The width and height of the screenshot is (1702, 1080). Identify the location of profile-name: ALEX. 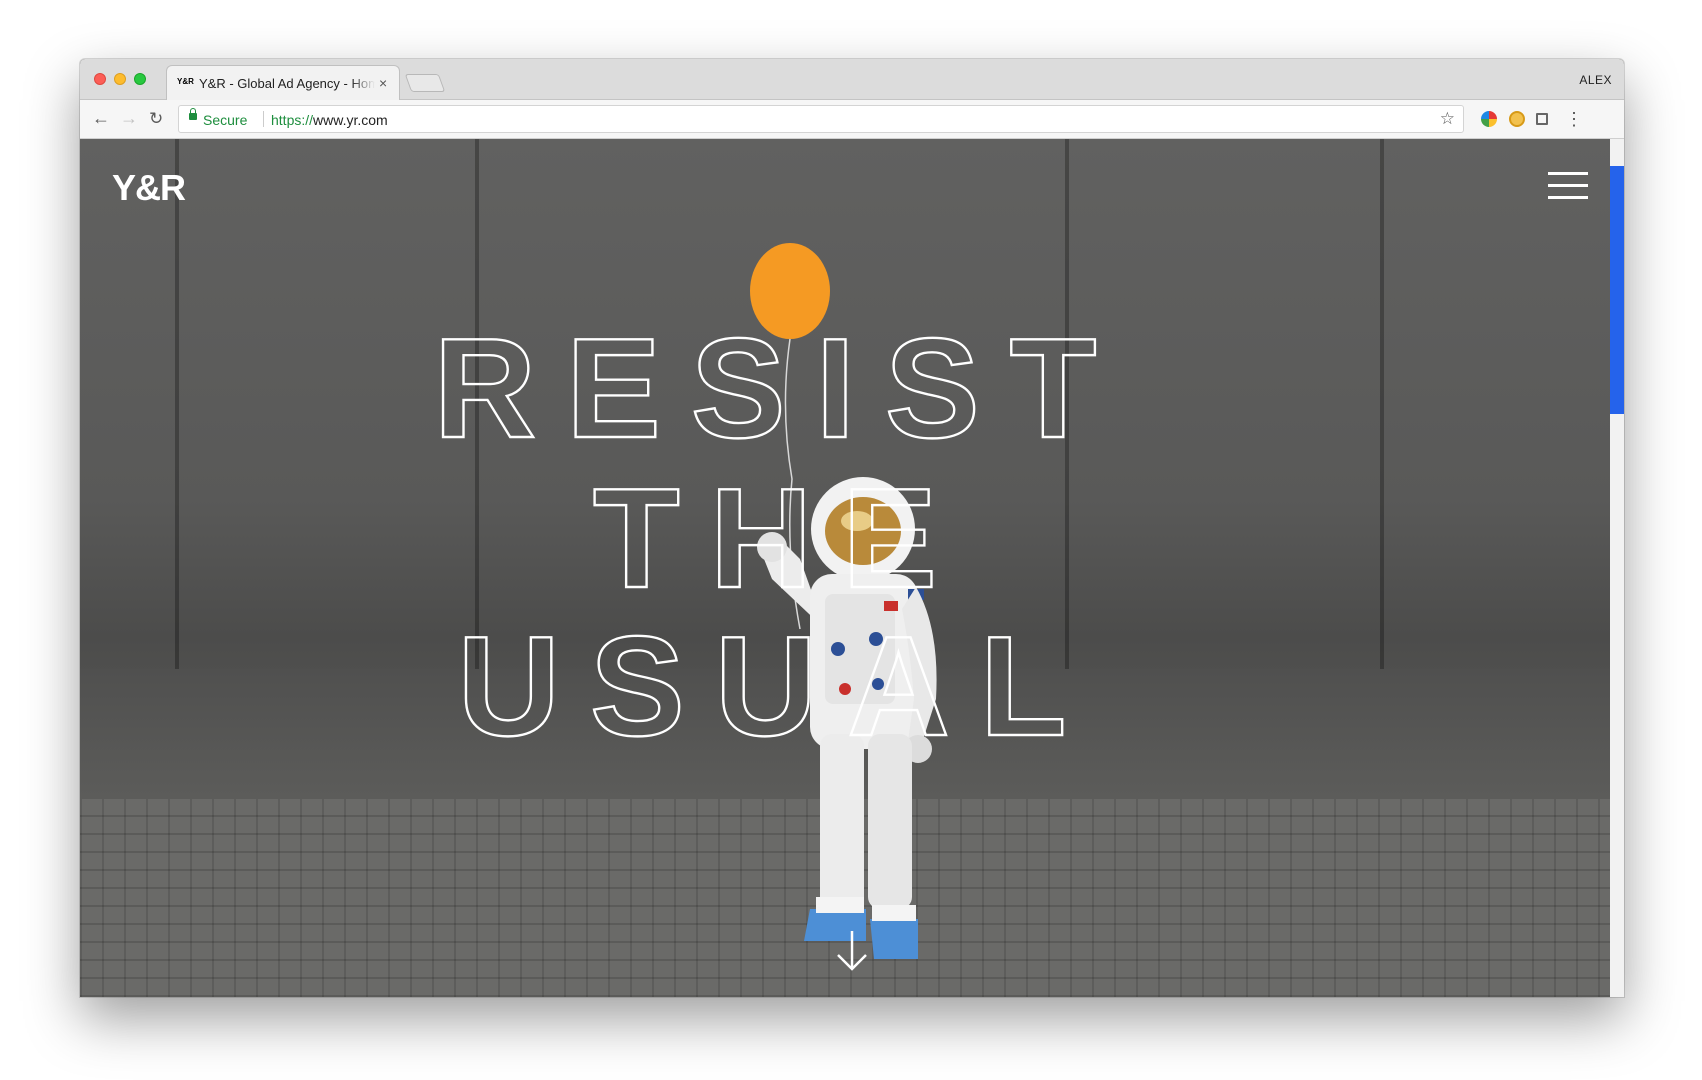
(1595, 80).